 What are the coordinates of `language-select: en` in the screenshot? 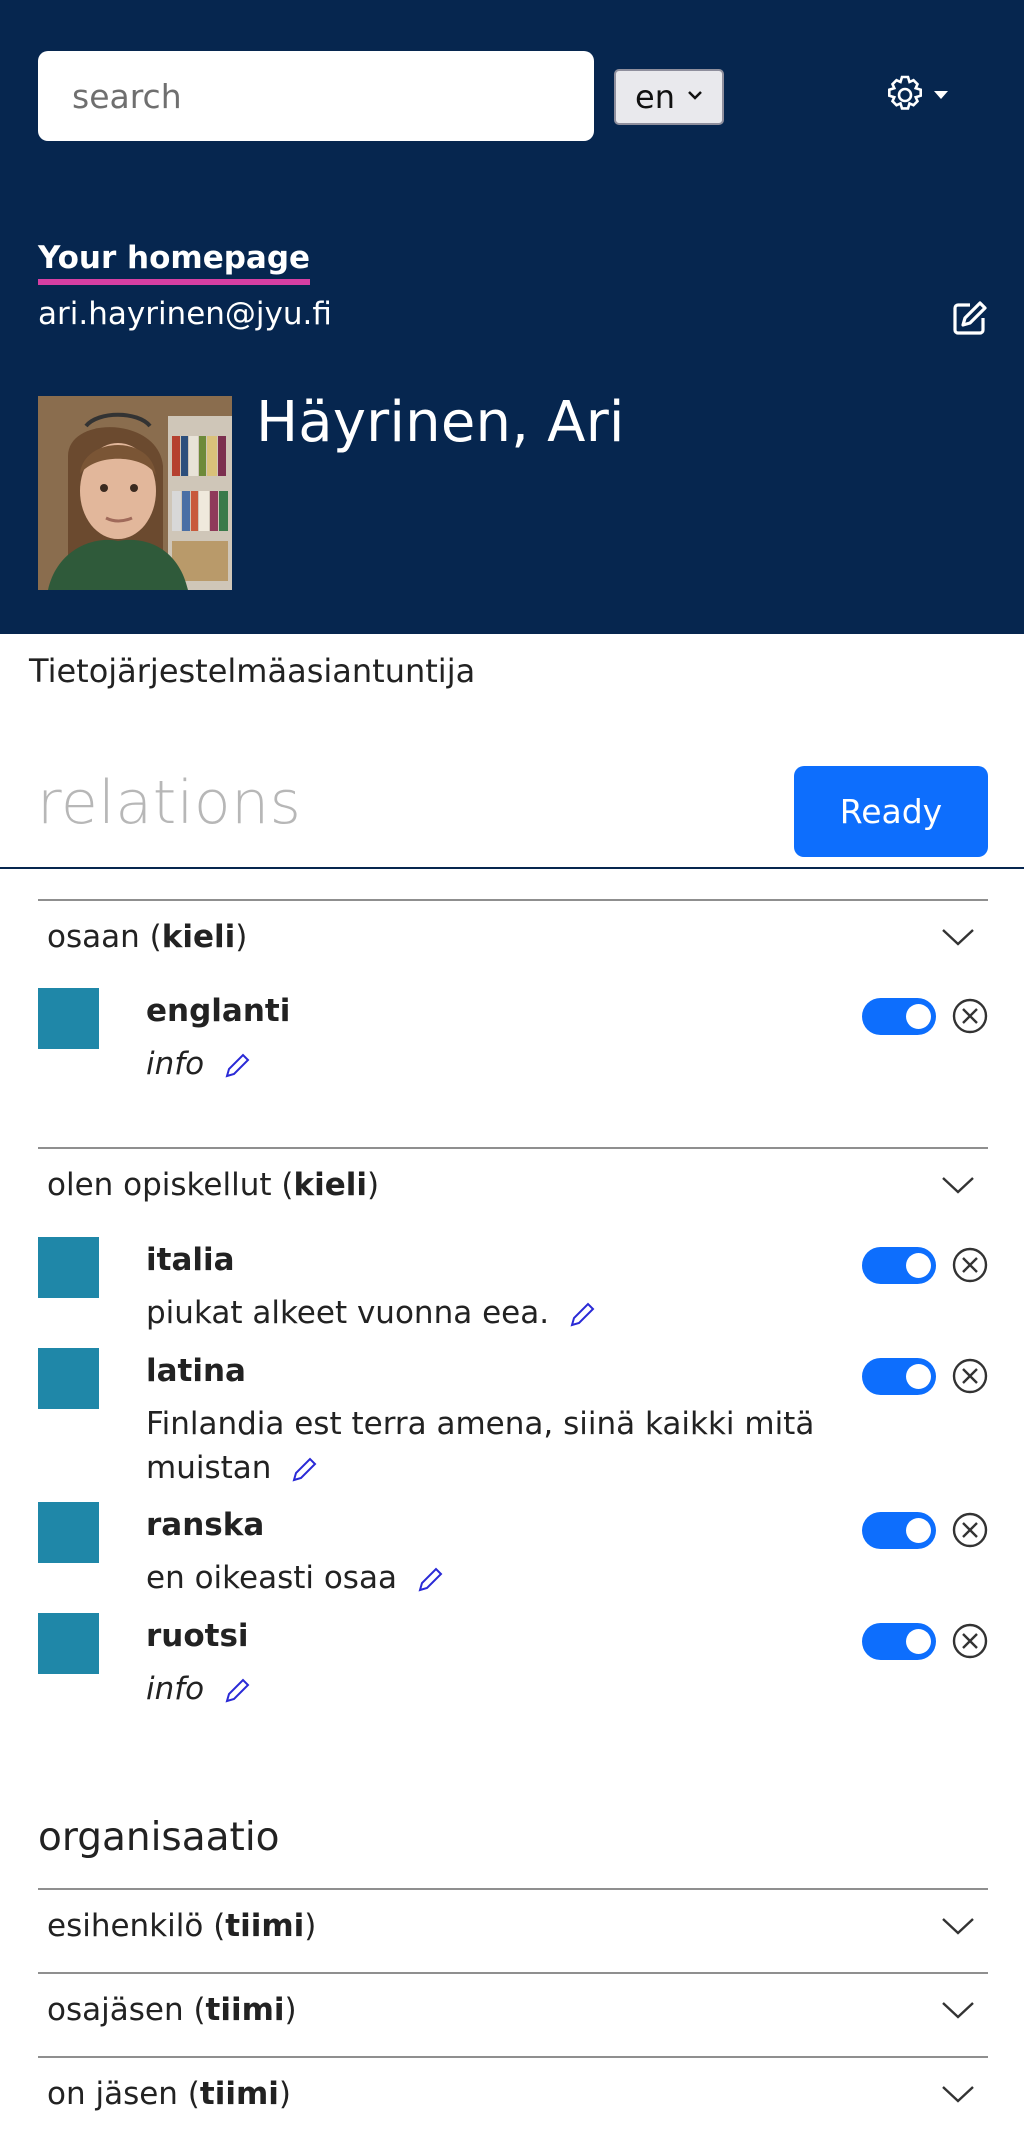 It's located at (669, 97).